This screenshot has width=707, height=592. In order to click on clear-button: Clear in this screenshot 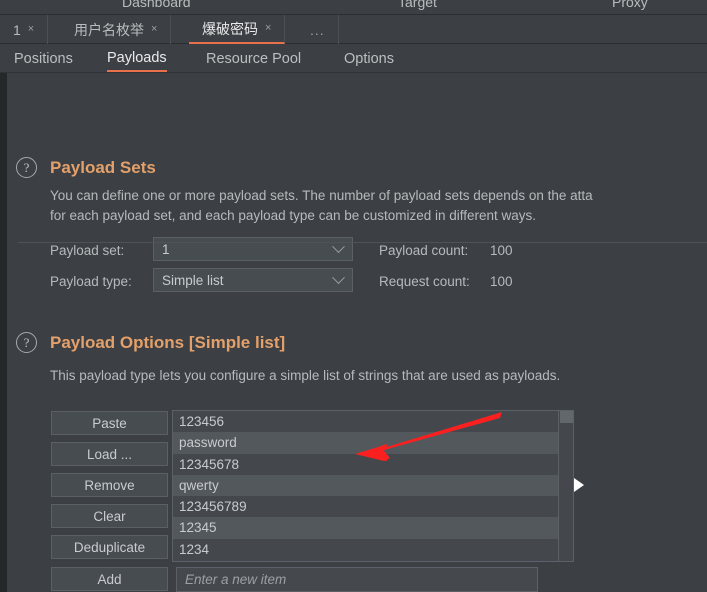, I will do `click(109, 516)`.